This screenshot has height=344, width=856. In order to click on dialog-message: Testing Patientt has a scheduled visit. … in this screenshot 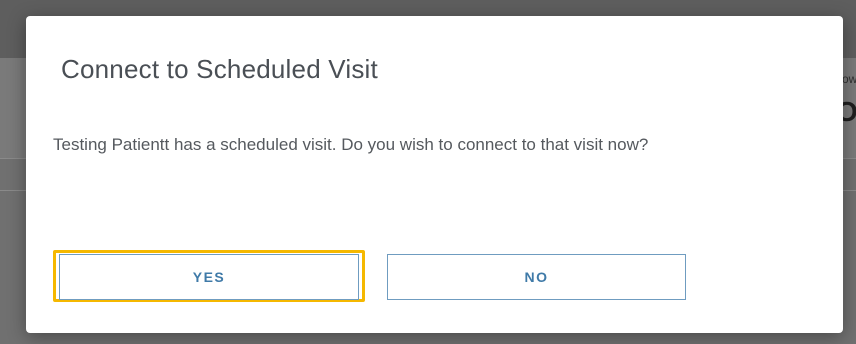, I will do `click(351, 144)`.